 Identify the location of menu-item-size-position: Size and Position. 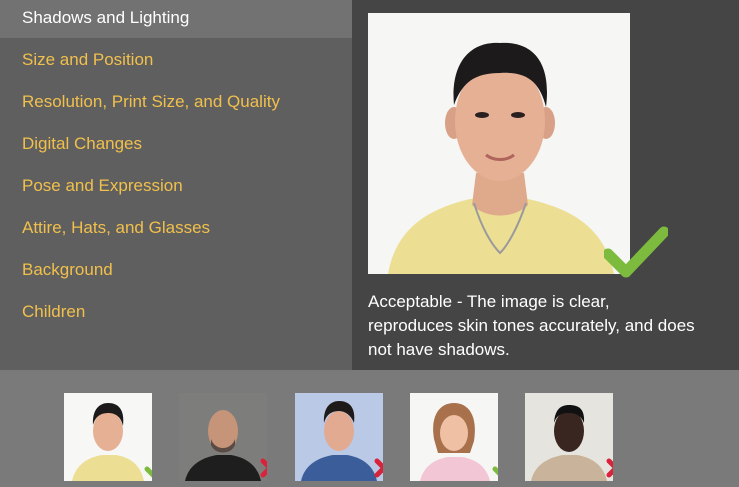
(176, 61).